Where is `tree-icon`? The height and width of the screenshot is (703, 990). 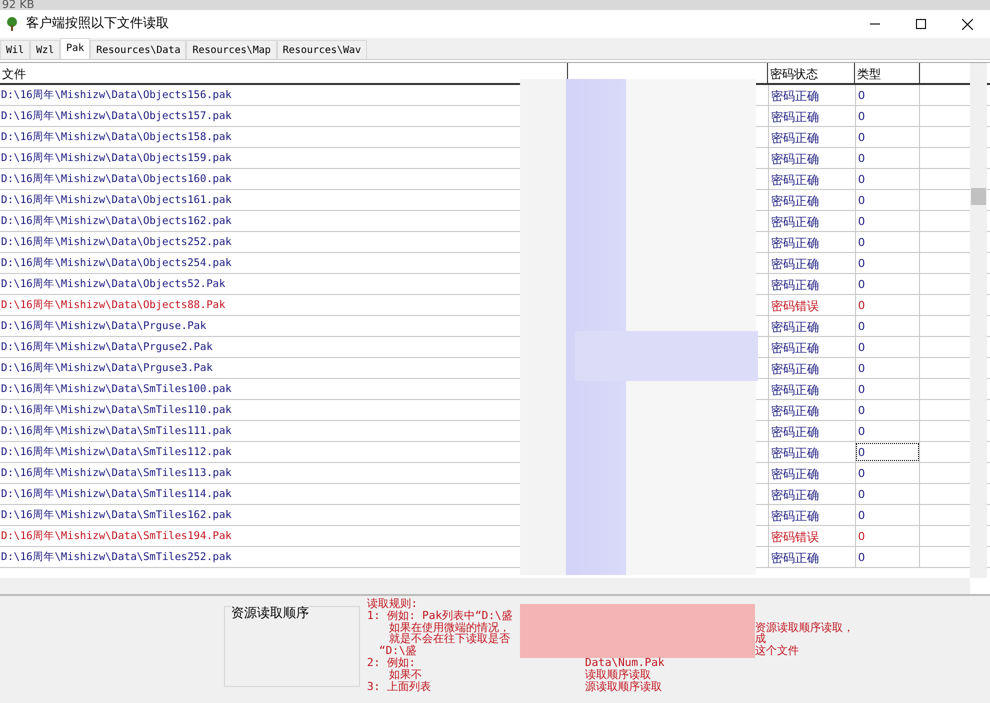
tree-icon is located at coordinates (12, 24).